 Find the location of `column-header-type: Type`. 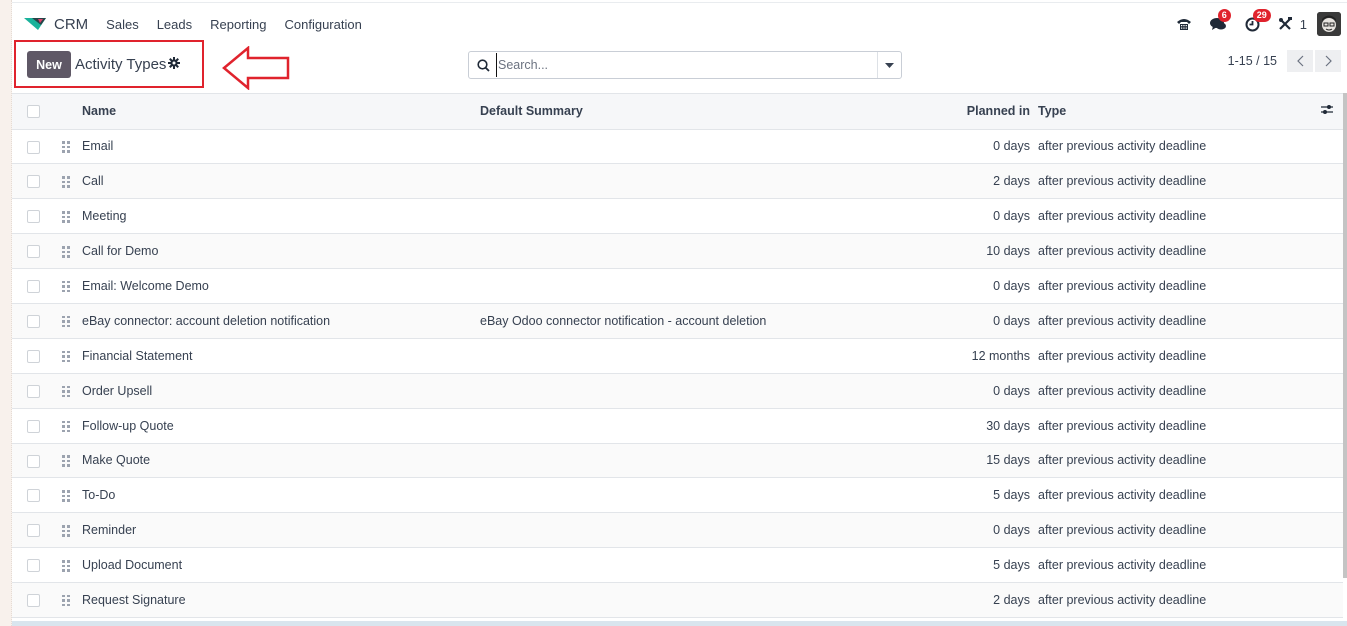

column-header-type: Type is located at coordinates (1173, 112).